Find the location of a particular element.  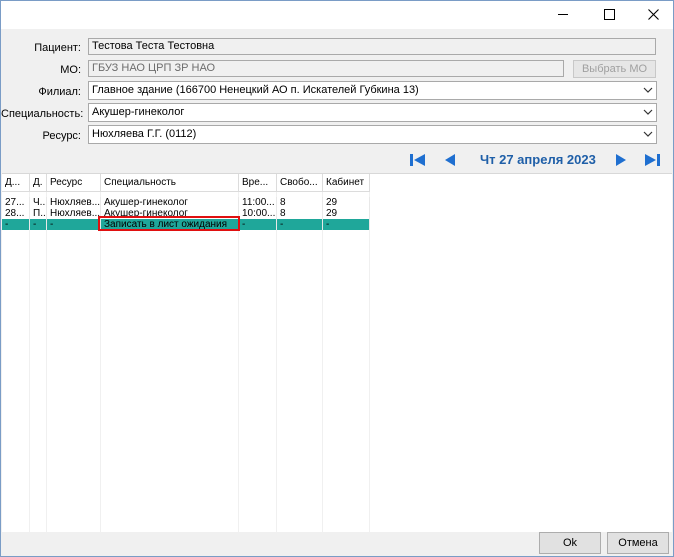

cell-free: - is located at coordinates (300, 224).